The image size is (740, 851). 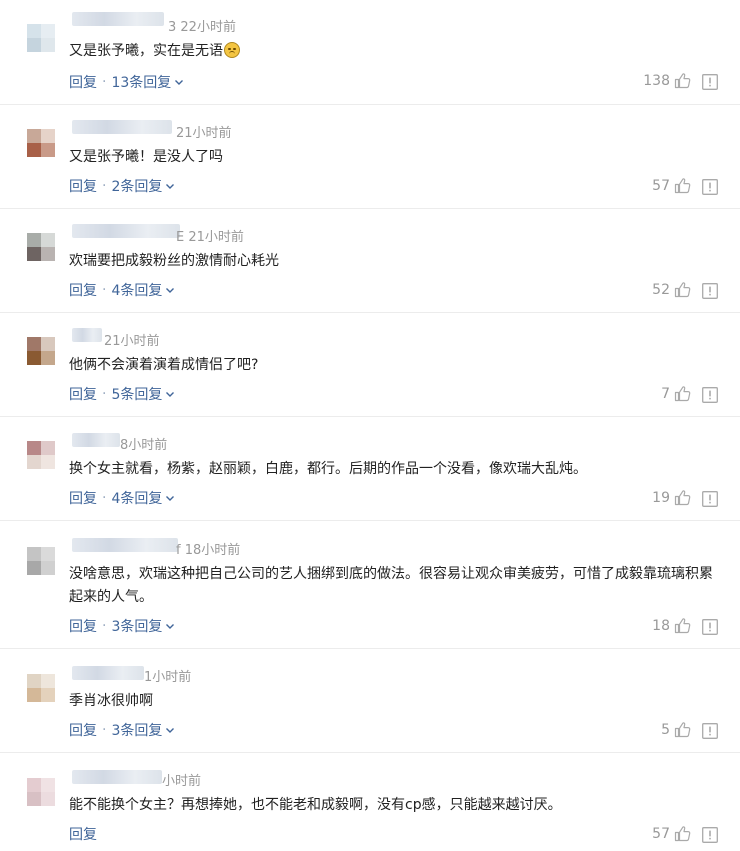 I want to click on comment-text-value: 换个女主就看，杨紫，赵丽颖，白鹿，都行。后期的作品一个没看，像欢瑞大乱炖。, so click(x=328, y=469).